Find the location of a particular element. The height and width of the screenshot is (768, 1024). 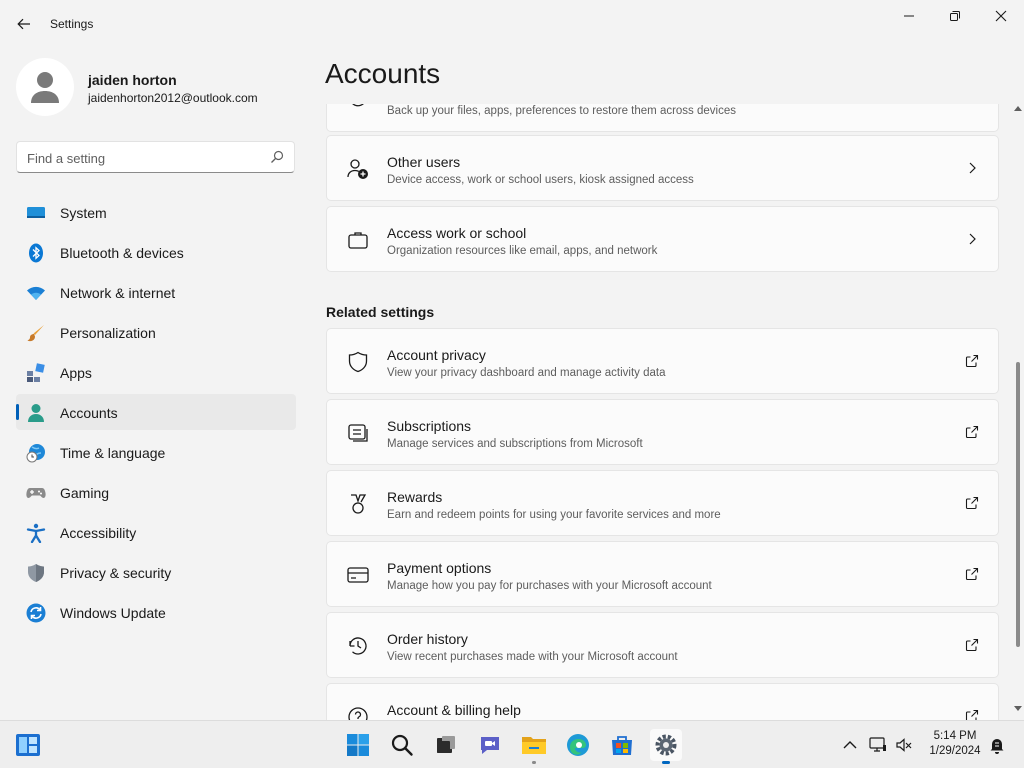

back-button is located at coordinates (24, 24).